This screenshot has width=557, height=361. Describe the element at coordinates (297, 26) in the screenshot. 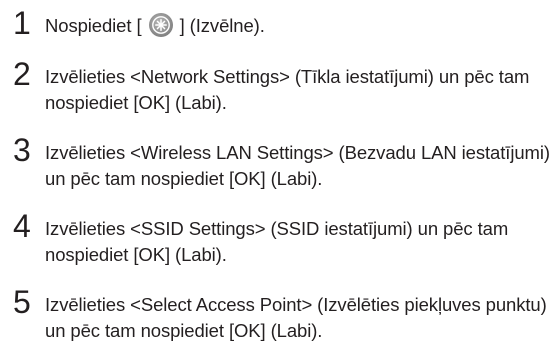

I see `step-text: Nospiediet [ ] (Izvēlne).` at that location.